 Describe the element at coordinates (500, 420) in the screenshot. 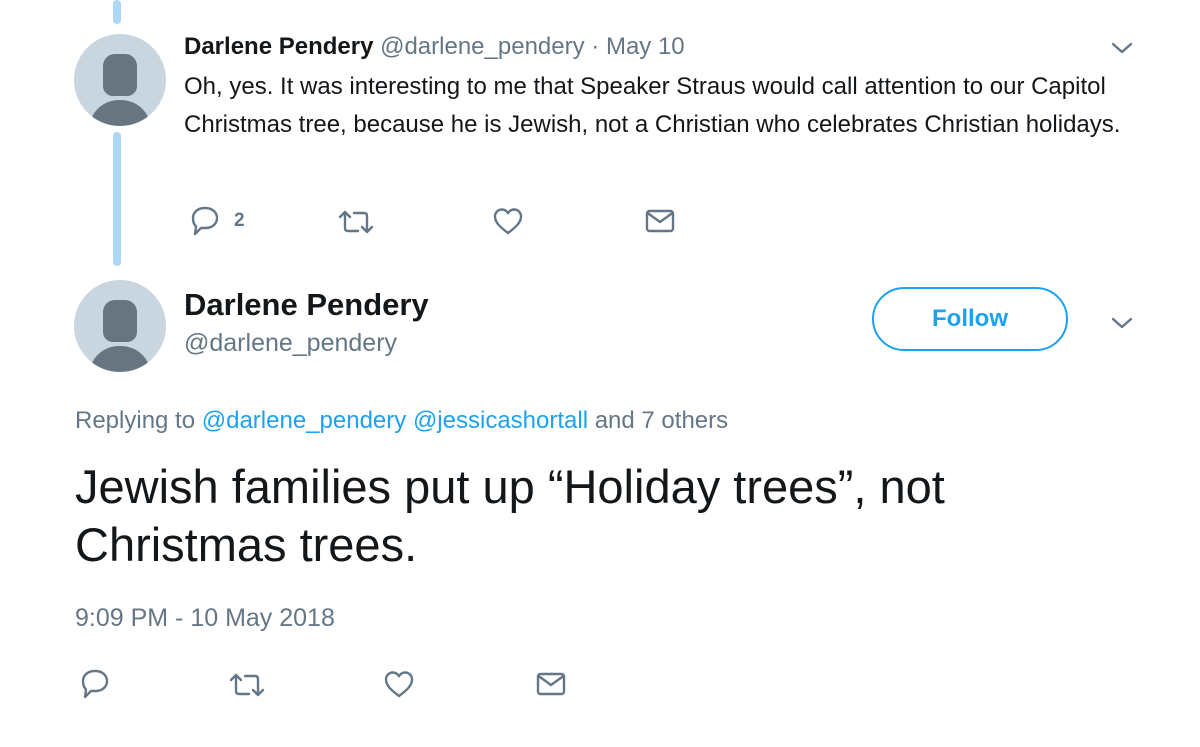

I see `mention-link: @jessicashortall` at that location.